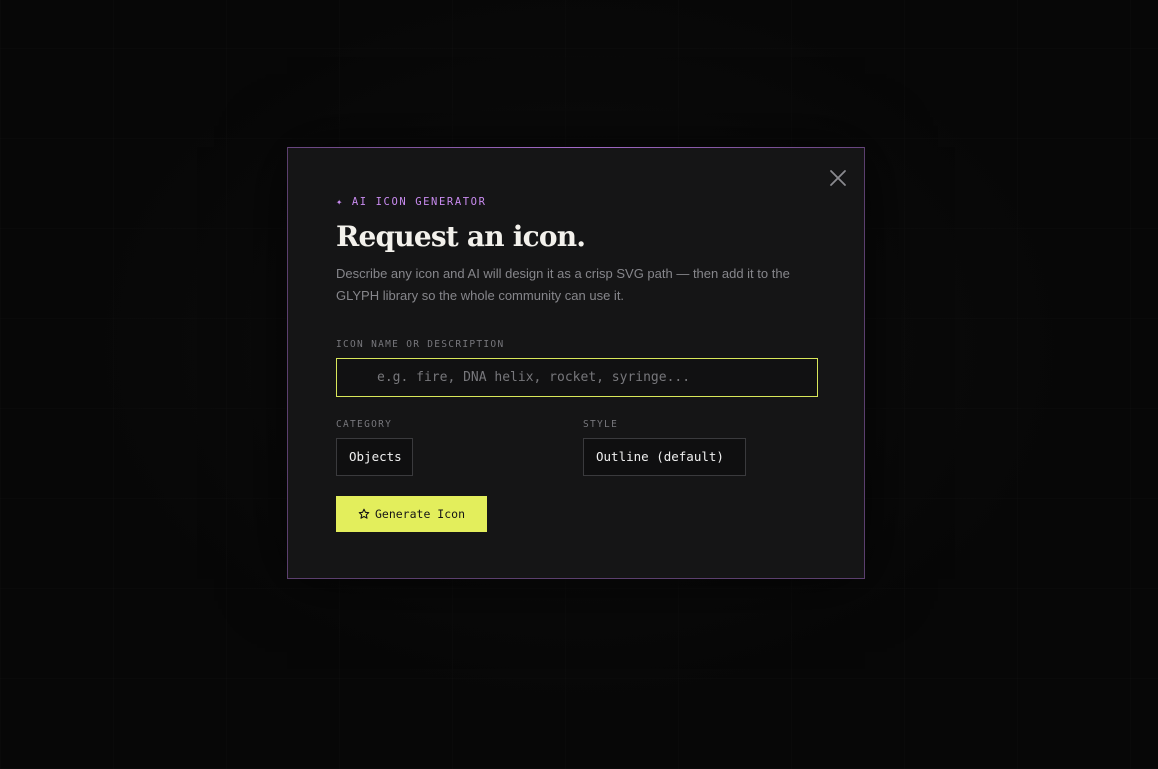  Describe the element at coordinates (660, 456) in the screenshot. I see `style-selected-value: Outline (default)` at that location.